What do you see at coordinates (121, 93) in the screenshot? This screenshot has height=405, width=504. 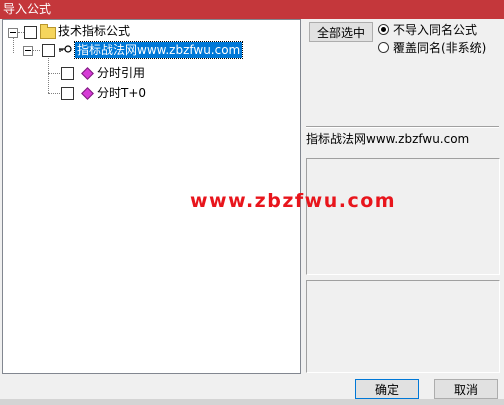 I see `tree-item-leaf-2-label: 分时T+0` at bounding box center [121, 93].